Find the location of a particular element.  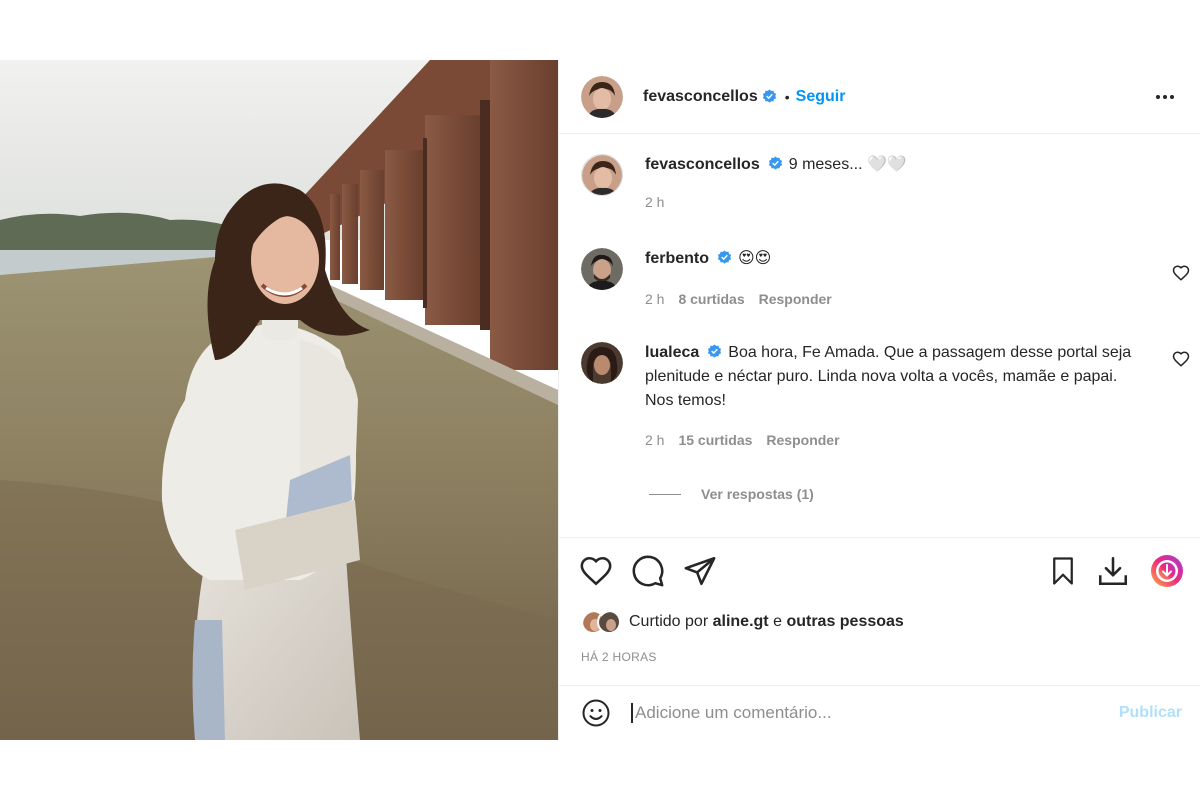

replies-divider-line is located at coordinates (665, 494).